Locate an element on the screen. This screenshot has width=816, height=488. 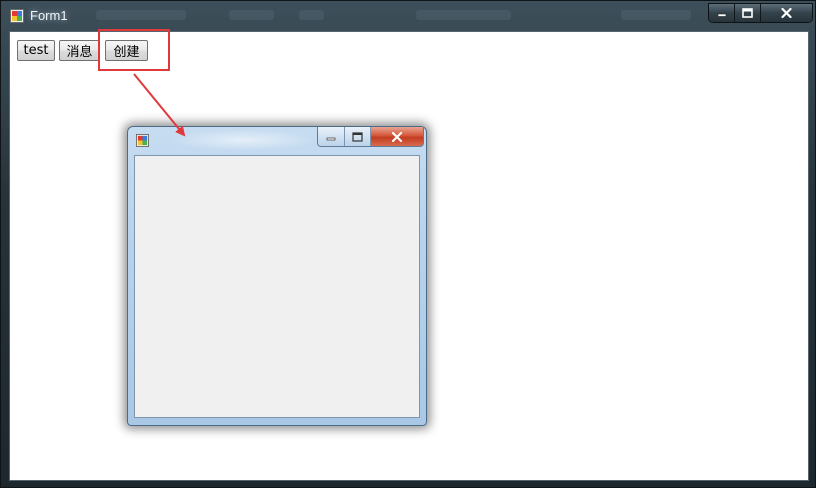
caption-buttons is located at coordinates (760, 13).